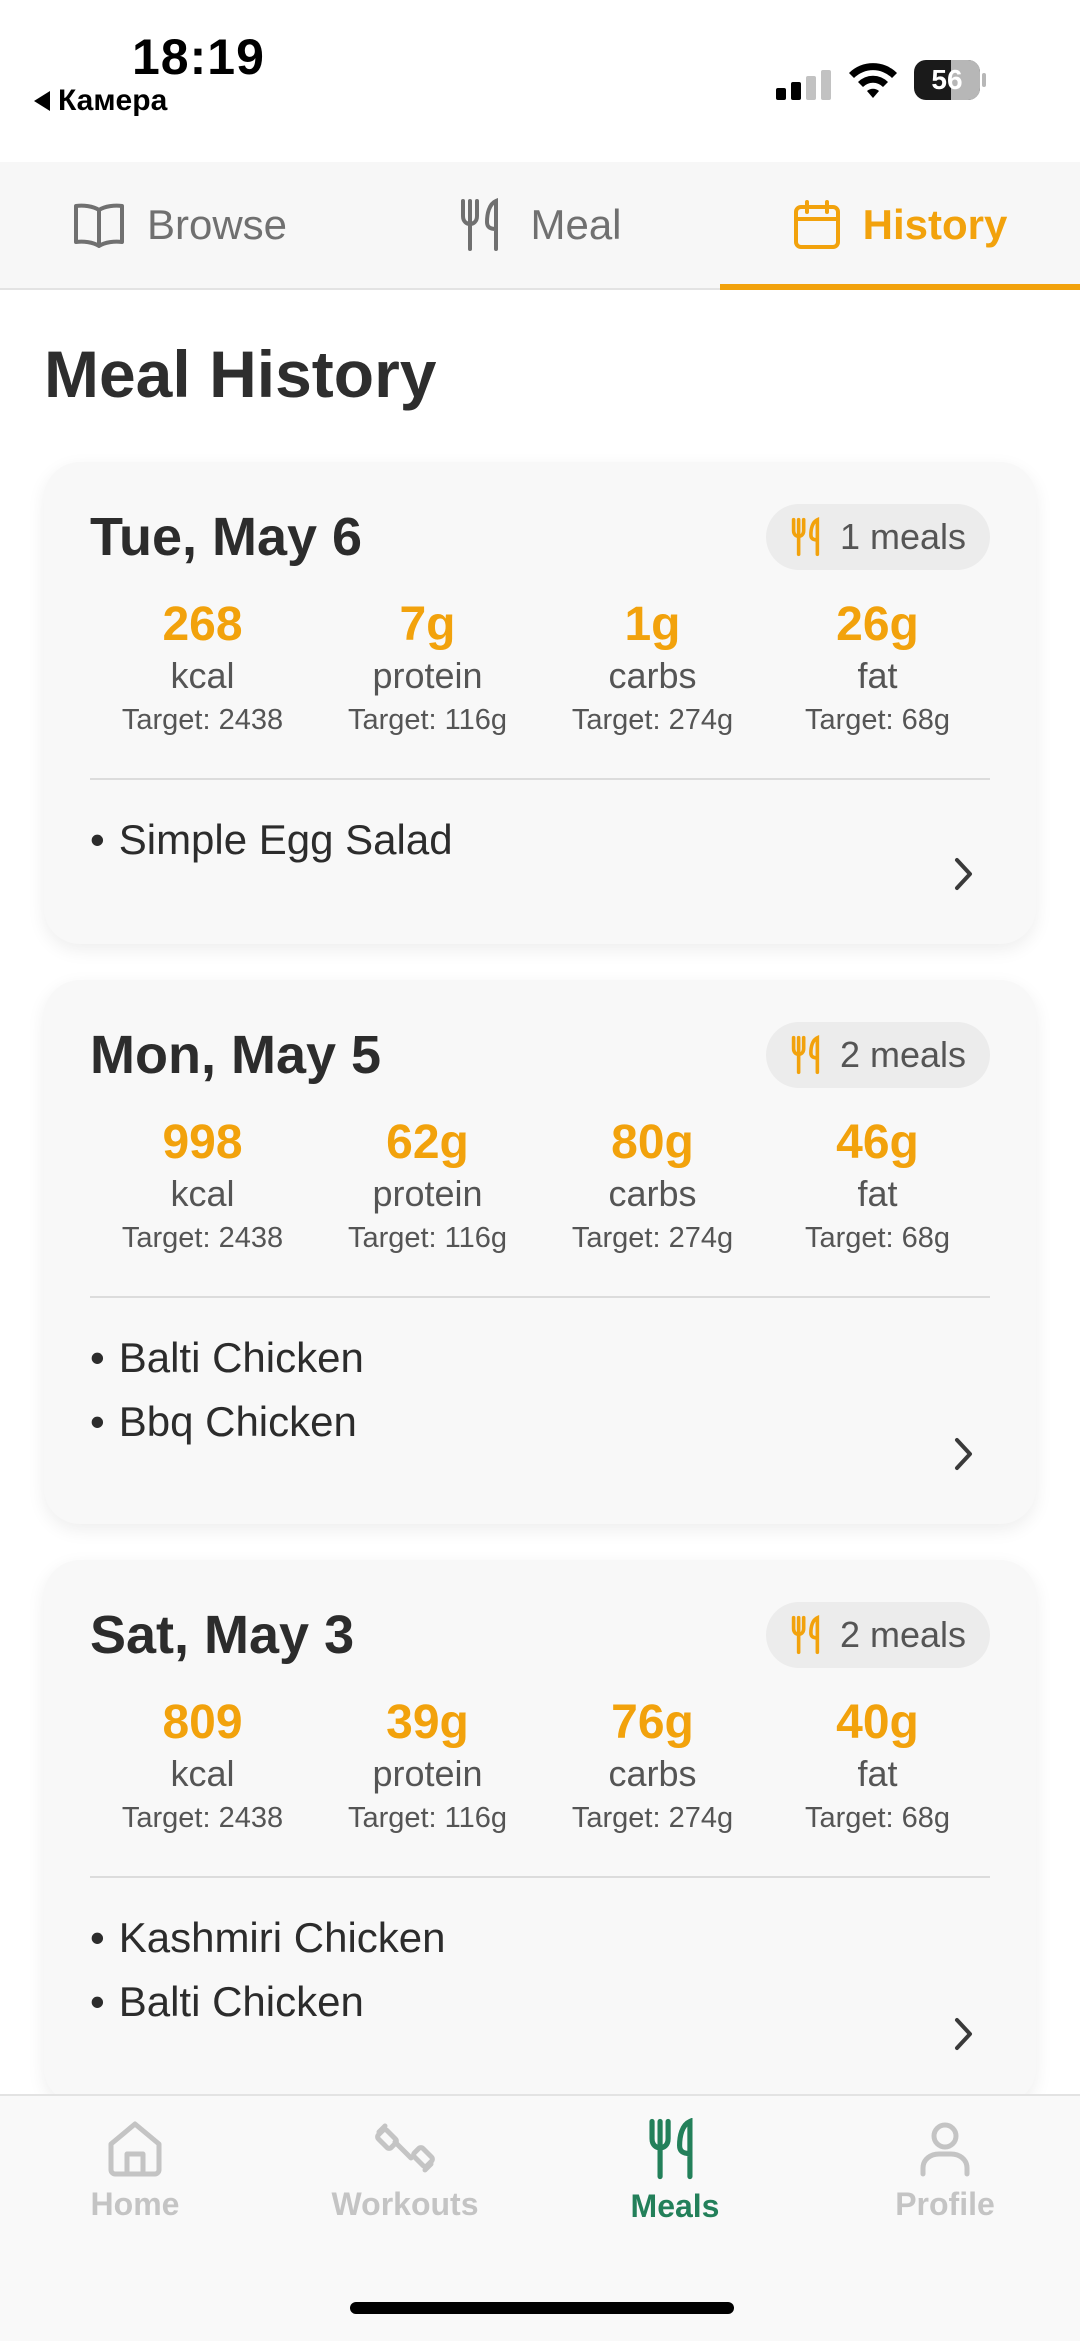 This screenshot has width=1080, height=2341. Describe the element at coordinates (427, 1238) in the screenshot. I see `macro-target: Target: 116g` at that location.